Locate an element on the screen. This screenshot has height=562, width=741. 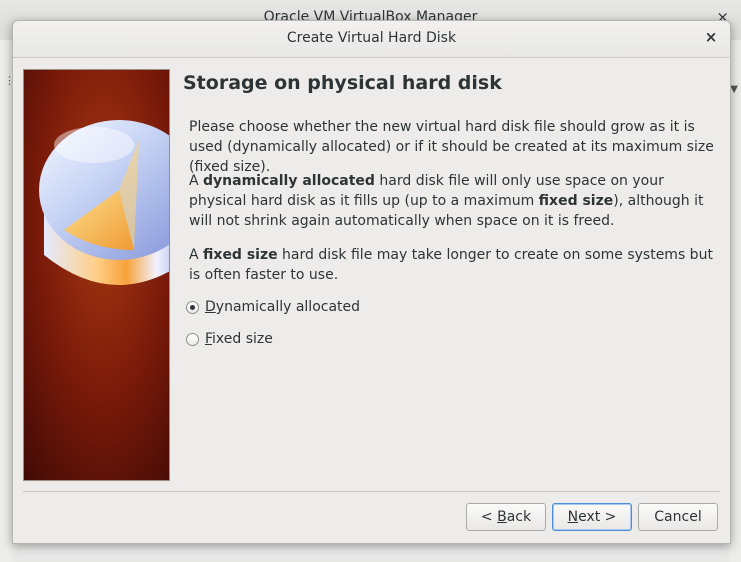
back-button: < Back is located at coordinates (506, 517).